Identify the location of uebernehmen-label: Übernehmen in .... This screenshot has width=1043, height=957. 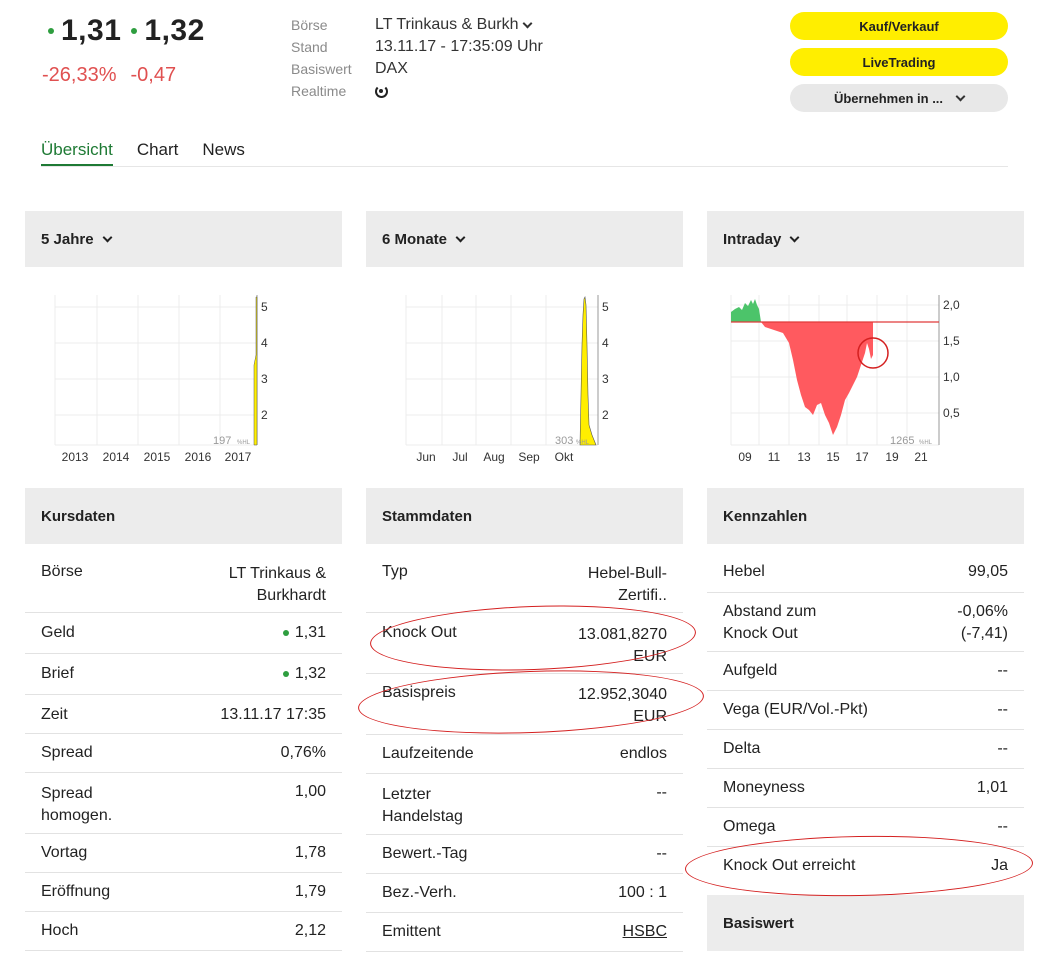
(888, 98).